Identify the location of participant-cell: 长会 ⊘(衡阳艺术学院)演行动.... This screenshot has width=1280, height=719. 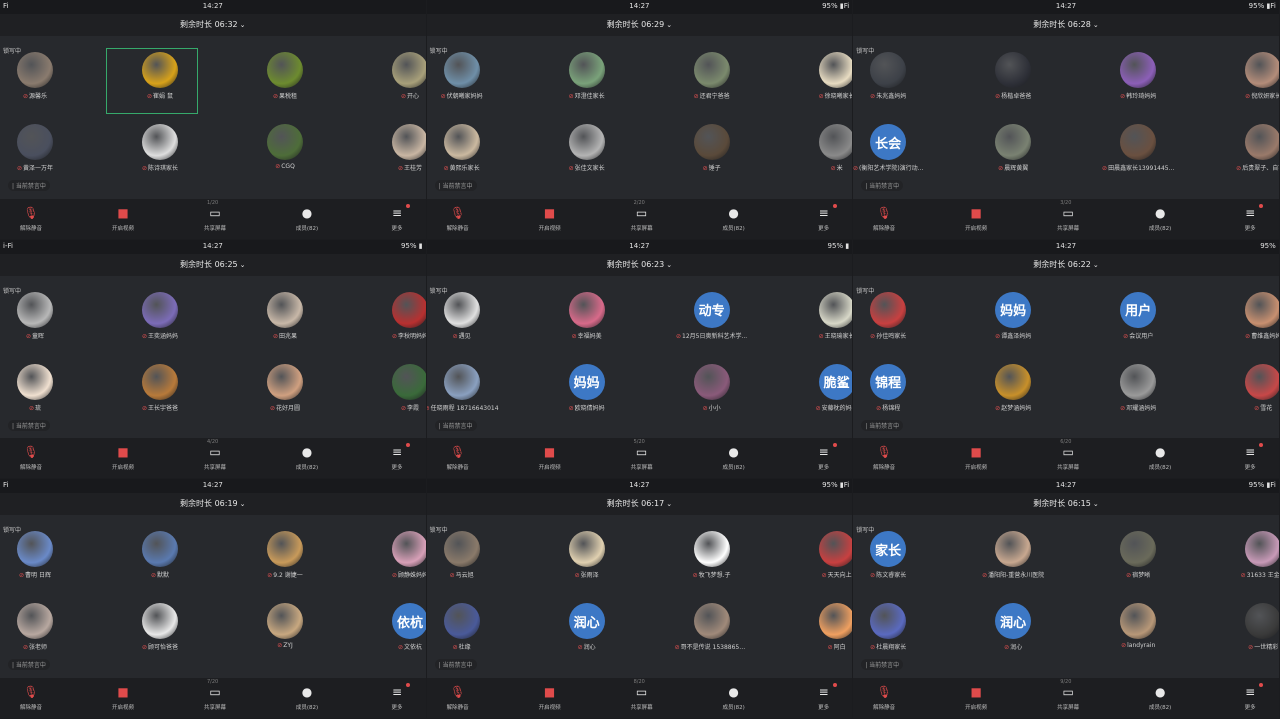
(888, 153).